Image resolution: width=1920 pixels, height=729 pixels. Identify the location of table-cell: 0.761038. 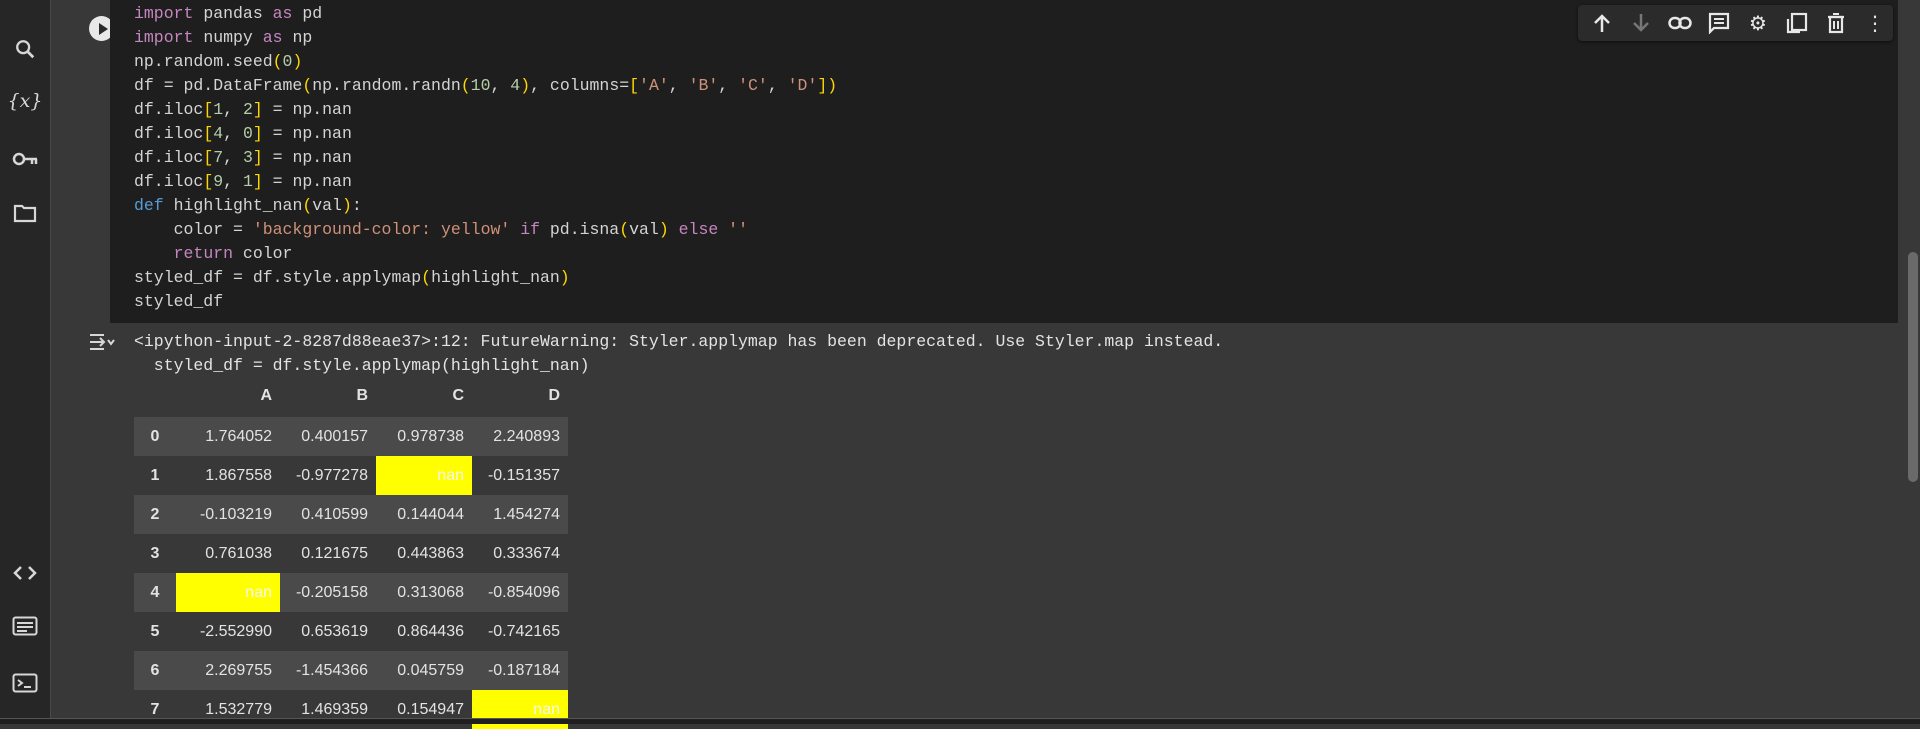
(238, 553).